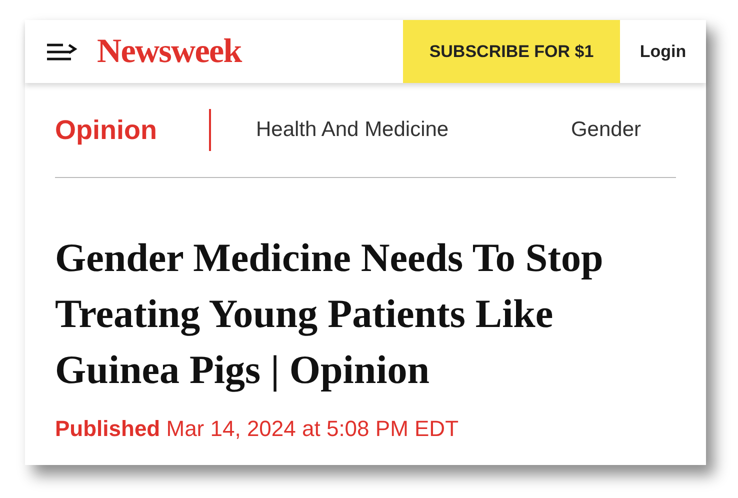 The image size is (738, 498). What do you see at coordinates (352, 130) in the screenshot?
I see `category-link: Health And Medicine` at bounding box center [352, 130].